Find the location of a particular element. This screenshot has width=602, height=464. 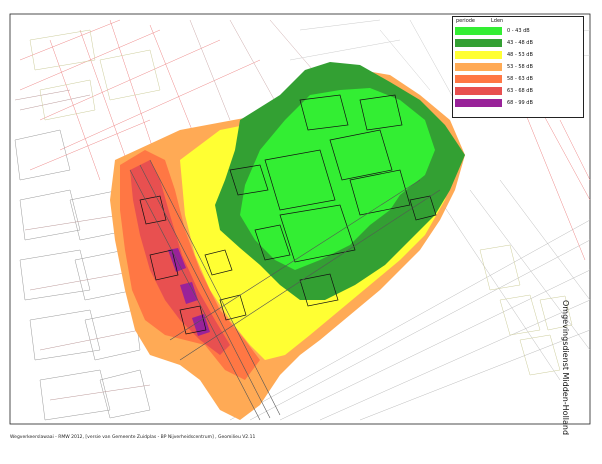

legend-item: 68 - 99 dB is located at coordinates (517, 103).